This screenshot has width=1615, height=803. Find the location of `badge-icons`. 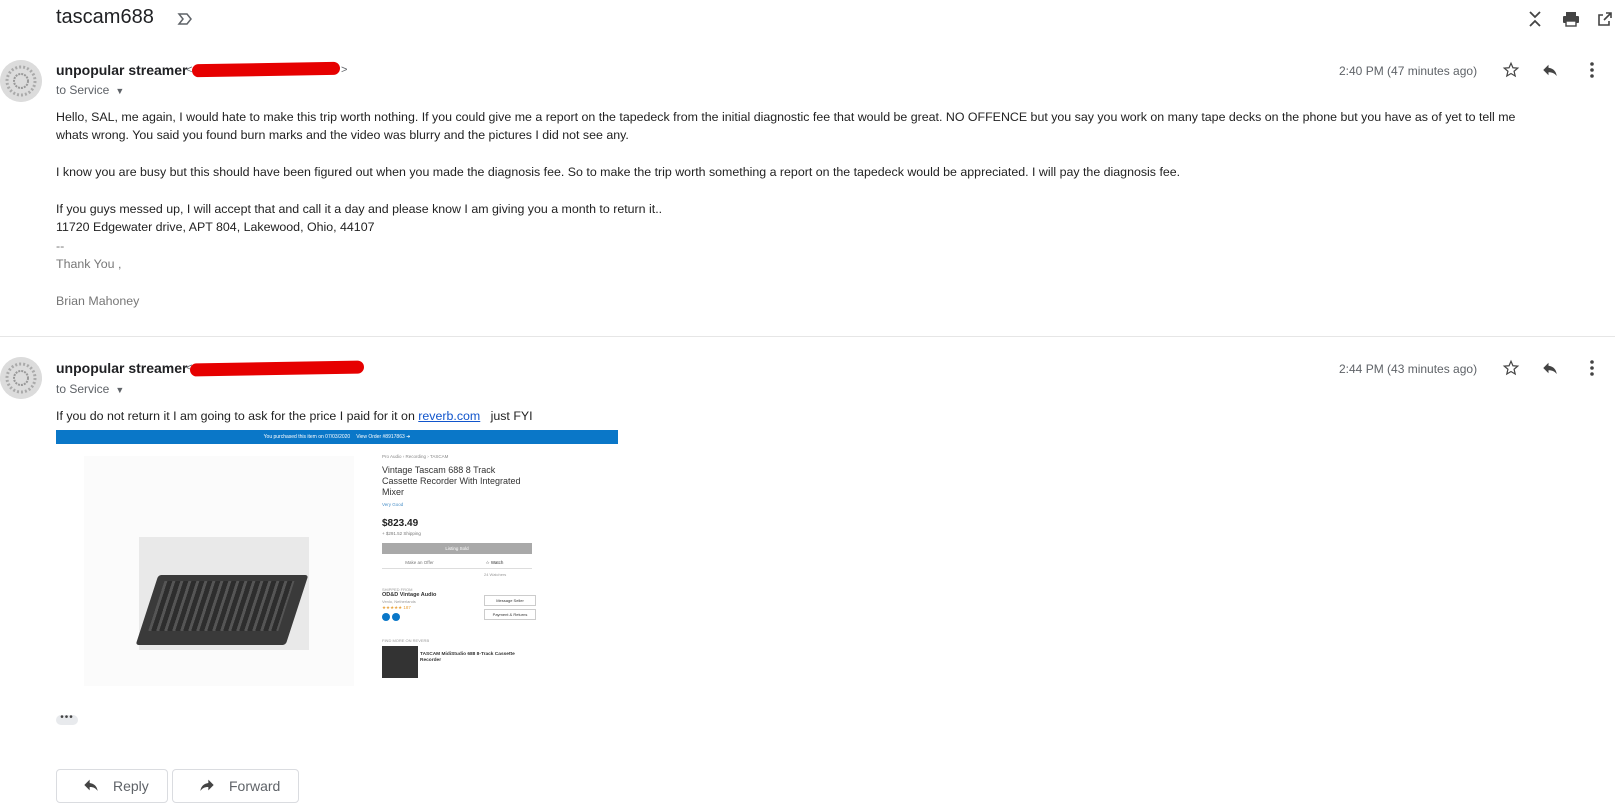

badge-icons is located at coordinates (393, 617).